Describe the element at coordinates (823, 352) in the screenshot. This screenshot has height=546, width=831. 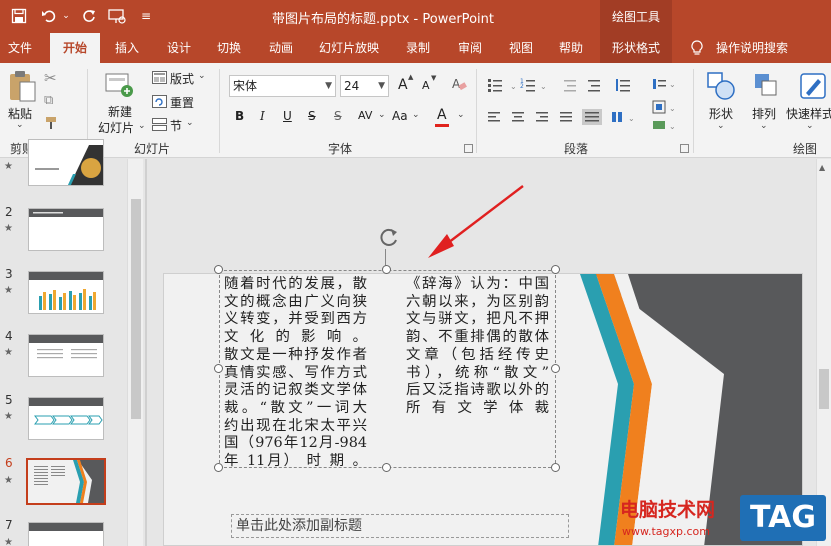
I see `editor-scrollbar: ▲` at that location.